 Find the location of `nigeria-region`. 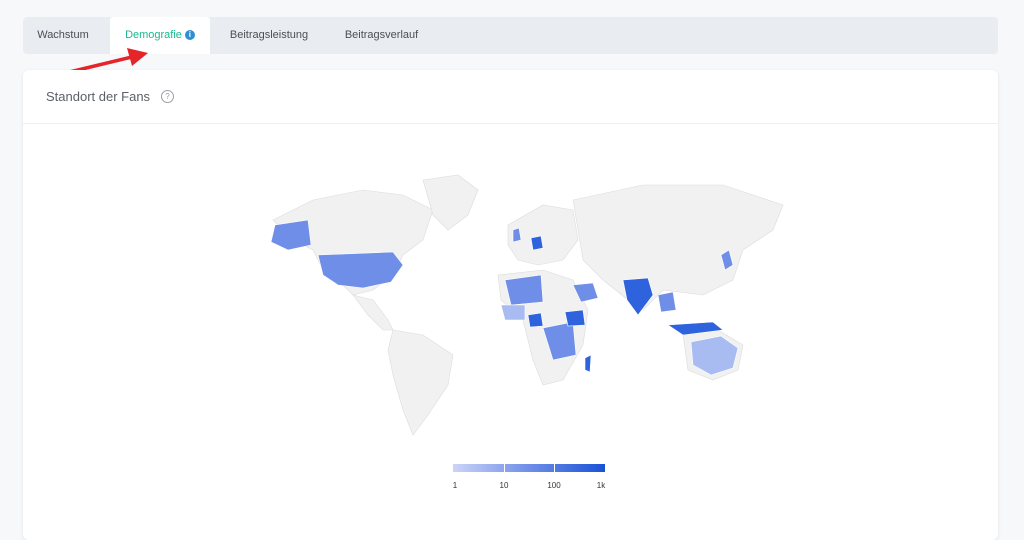

nigeria-region is located at coordinates (535, 320).